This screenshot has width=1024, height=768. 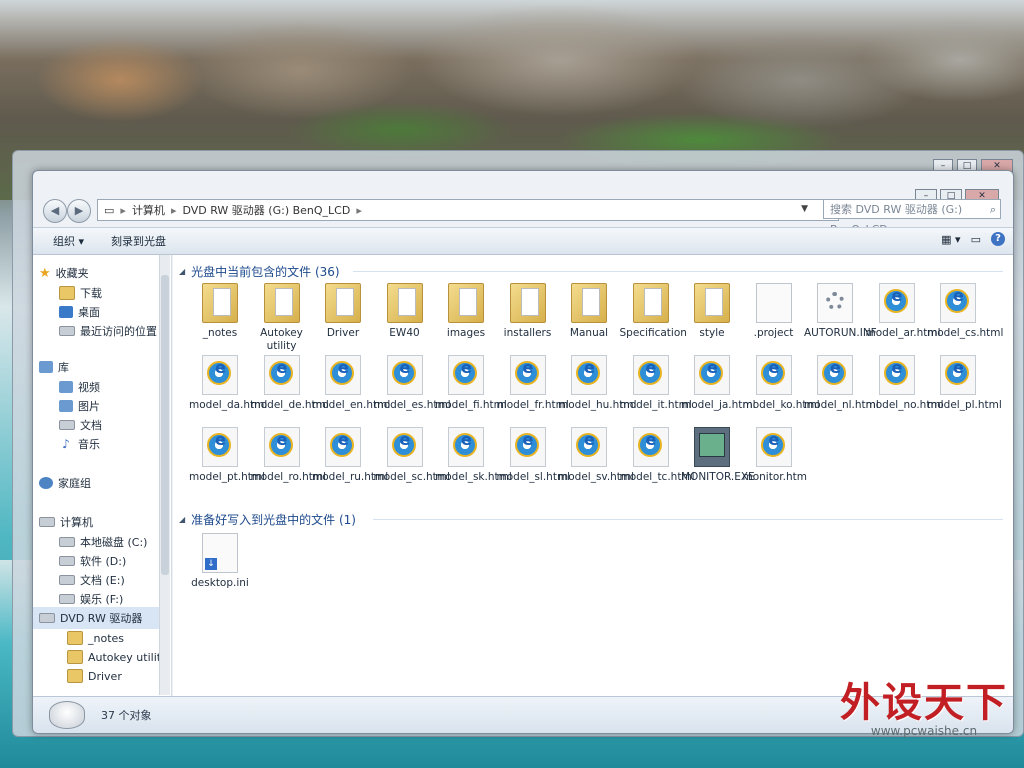 What do you see at coordinates (471, 405) in the screenshot?
I see `file-name: model_fi.html` at bounding box center [471, 405].